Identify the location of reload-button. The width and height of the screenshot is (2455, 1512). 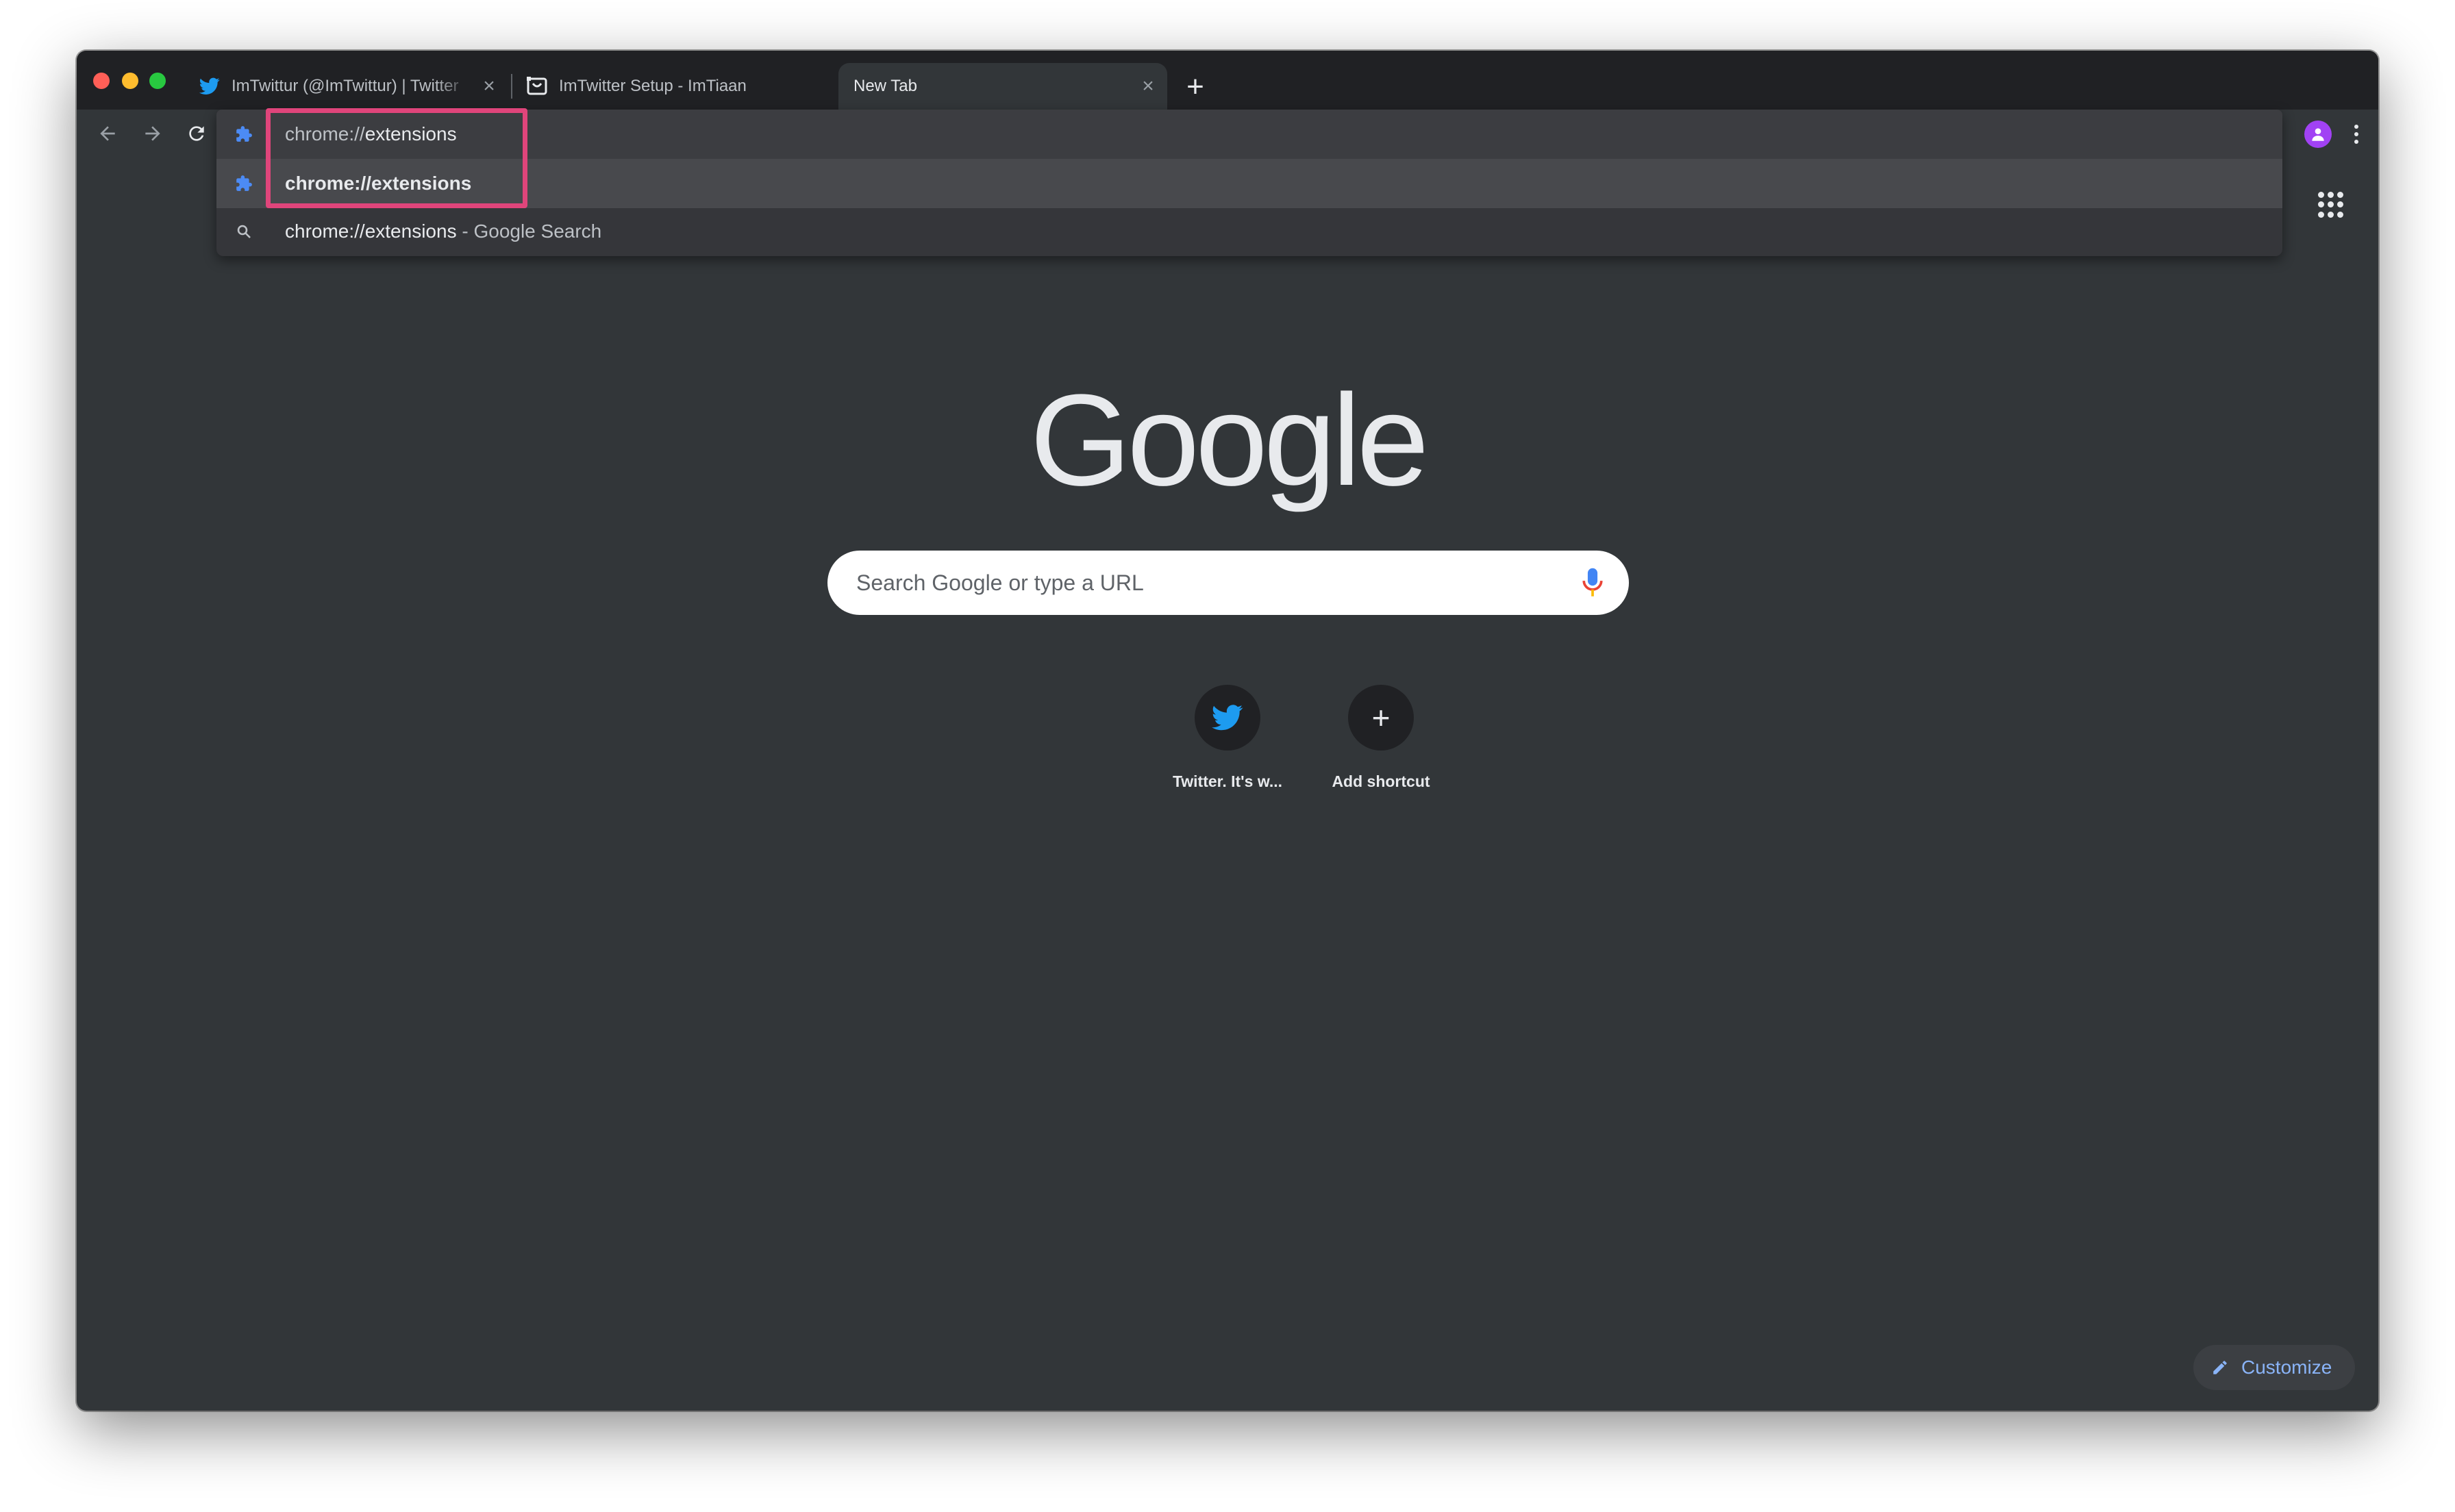
(197, 133).